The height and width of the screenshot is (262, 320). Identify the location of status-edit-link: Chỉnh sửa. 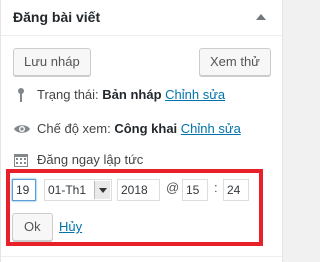
(195, 94).